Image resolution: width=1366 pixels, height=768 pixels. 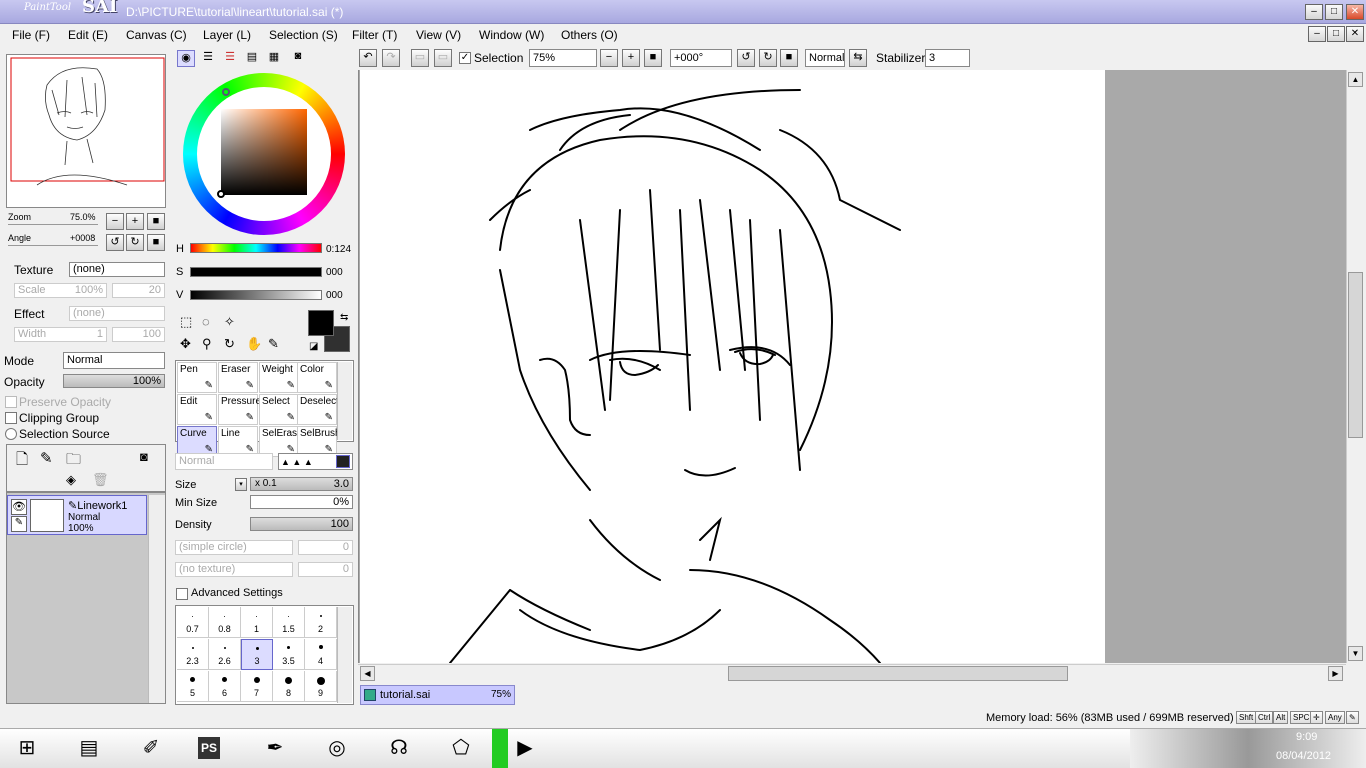 I want to click on close-button: ✕, so click(x=1355, y=12).